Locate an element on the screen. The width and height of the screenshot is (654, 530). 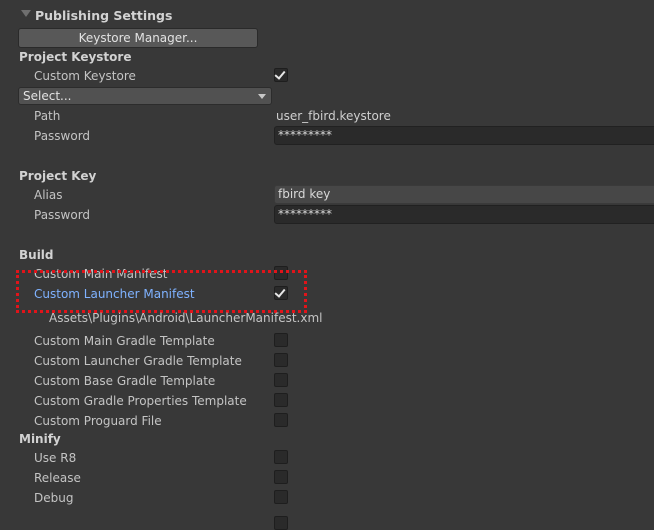
use-r8-checkbox is located at coordinates (281, 457).